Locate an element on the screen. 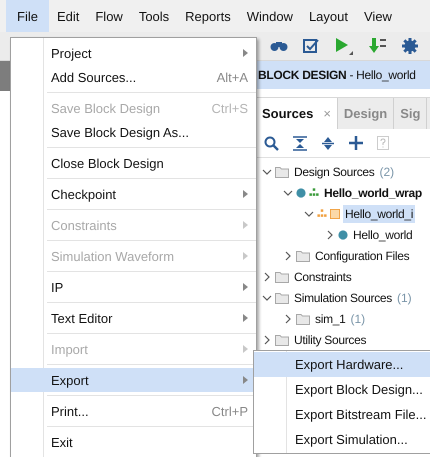 The image size is (430, 457). play-icon is located at coordinates (344, 46).